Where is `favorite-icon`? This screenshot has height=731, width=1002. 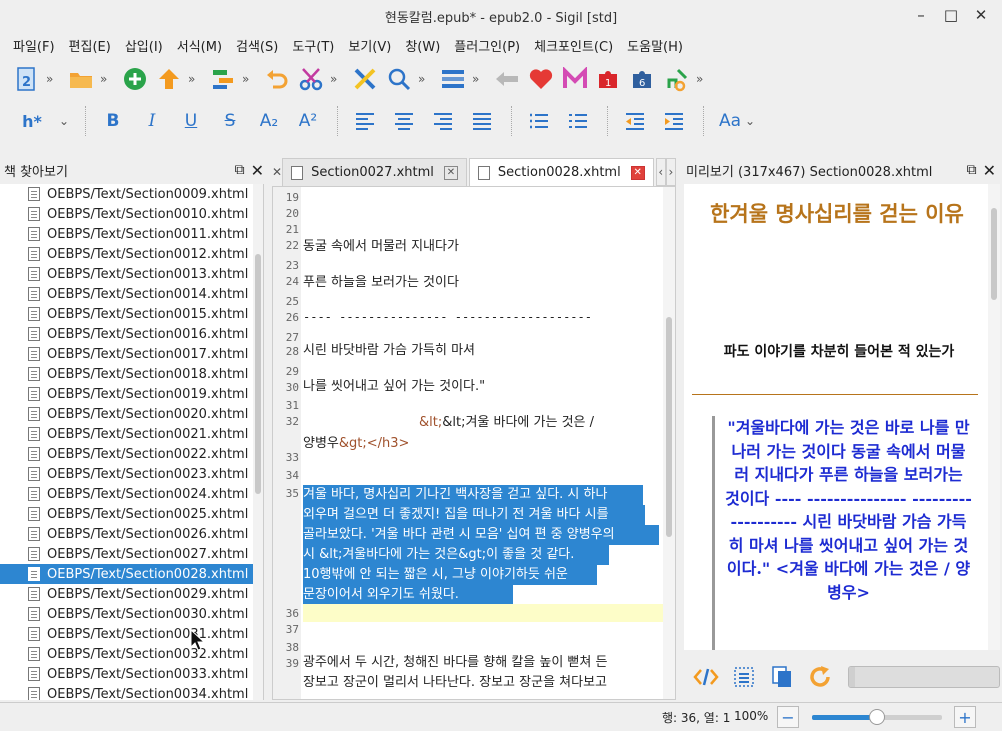
favorite-icon is located at coordinates (541, 79).